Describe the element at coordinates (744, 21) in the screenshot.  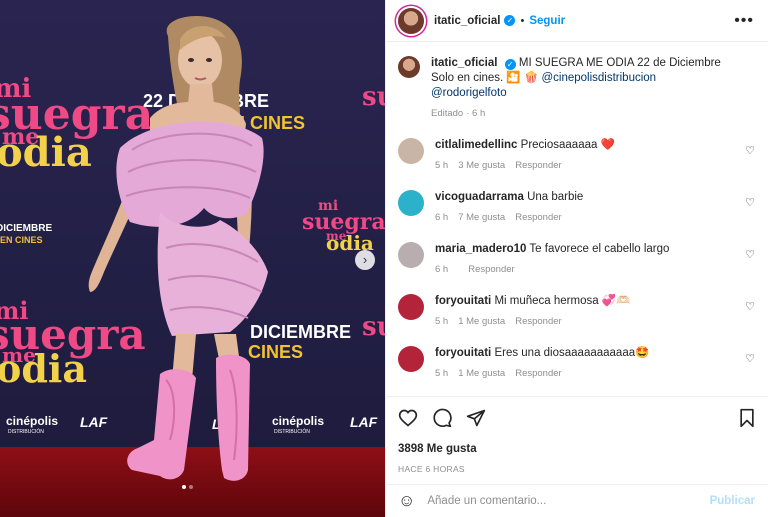
I see `more-options-icon: •••` at that location.